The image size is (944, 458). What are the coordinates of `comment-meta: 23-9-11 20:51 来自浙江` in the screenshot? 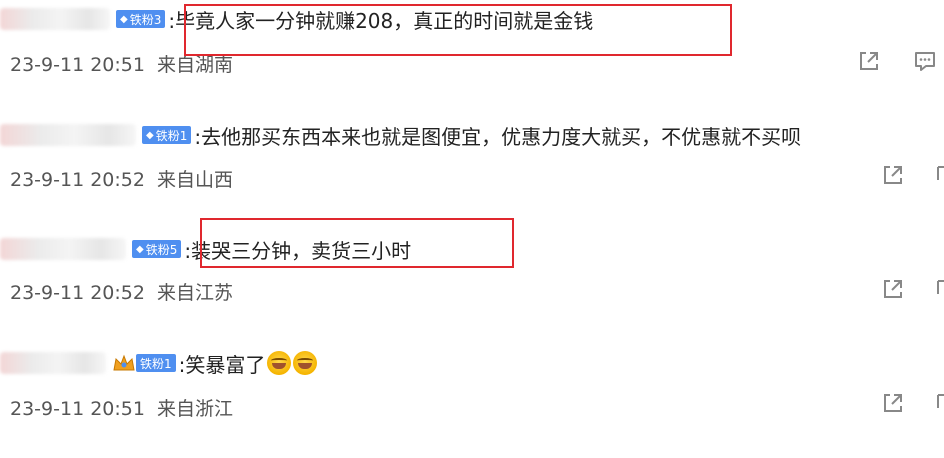 It's located at (124, 407).